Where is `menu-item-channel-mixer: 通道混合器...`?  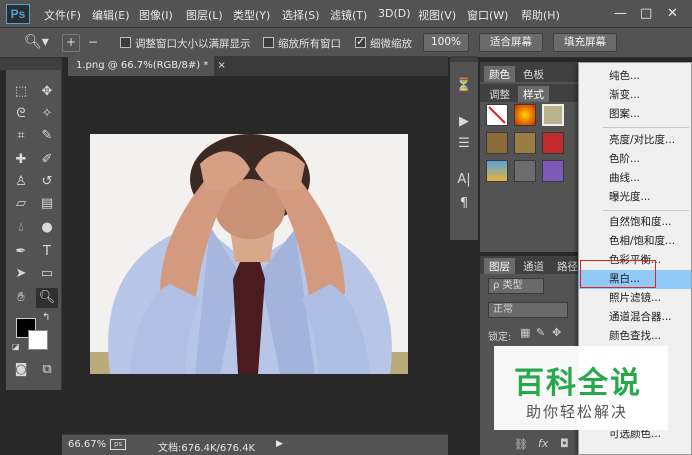 menu-item-channel-mixer: 通道混合器... is located at coordinates (635, 317).